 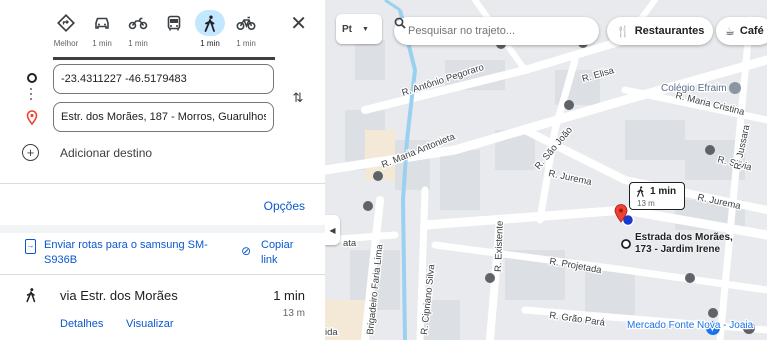 I want to click on route-time-bubble: 1 min 13 m, so click(x=657, y=196).